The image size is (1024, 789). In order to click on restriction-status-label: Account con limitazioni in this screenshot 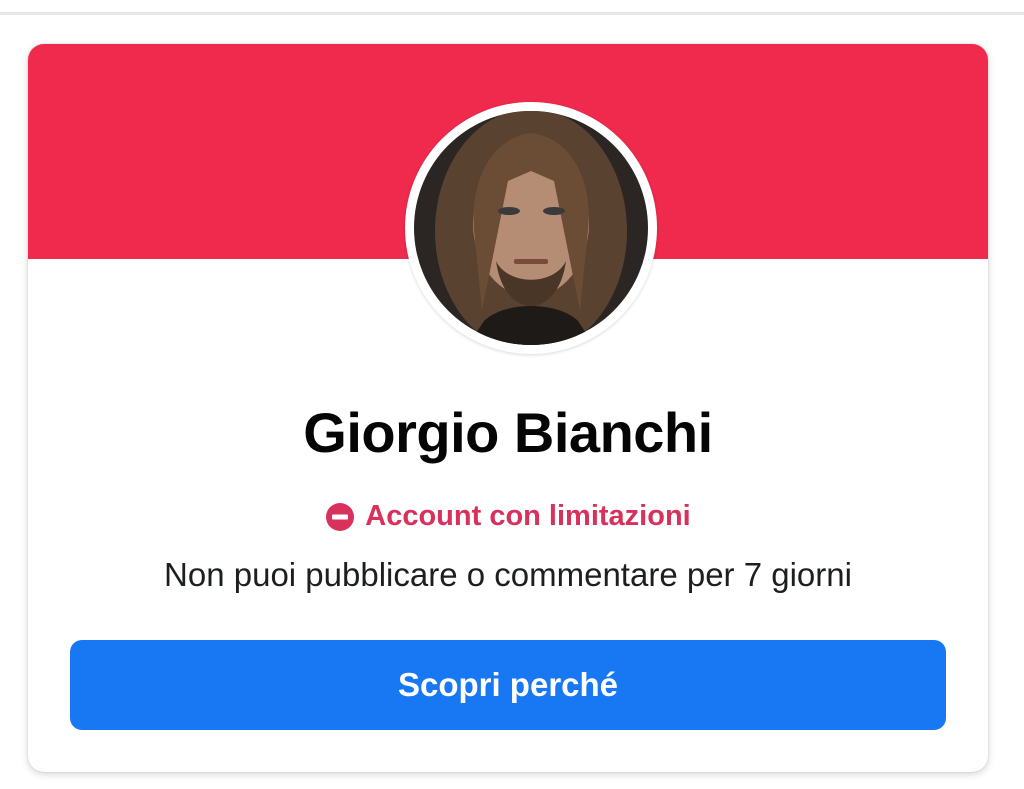, I will do `click(528, 516)`.